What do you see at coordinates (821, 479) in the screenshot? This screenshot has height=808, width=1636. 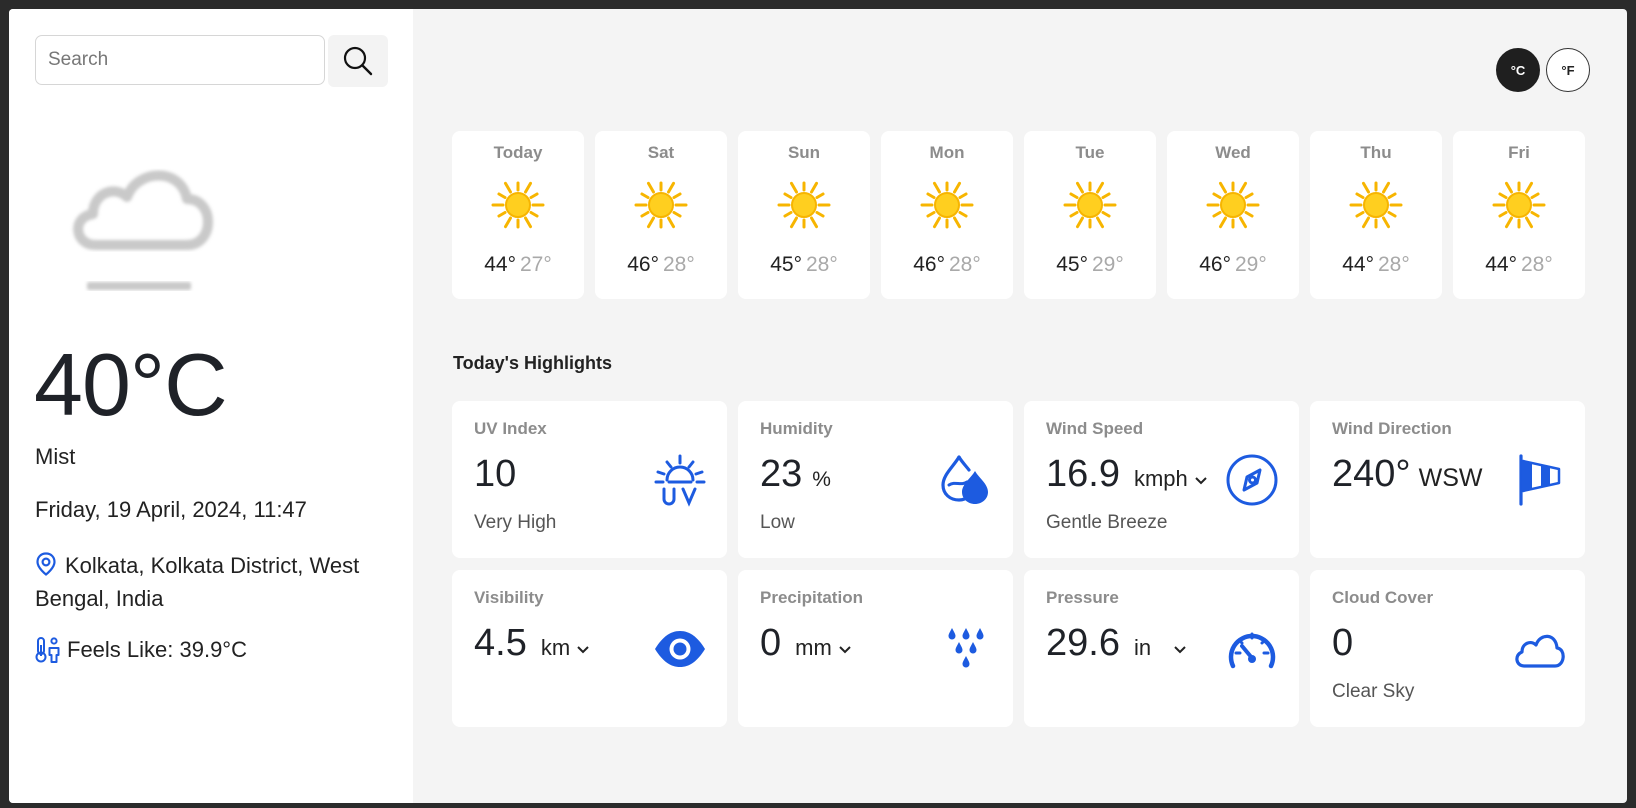 I see `humidity-unit: %` at bounding box center [821, 479].